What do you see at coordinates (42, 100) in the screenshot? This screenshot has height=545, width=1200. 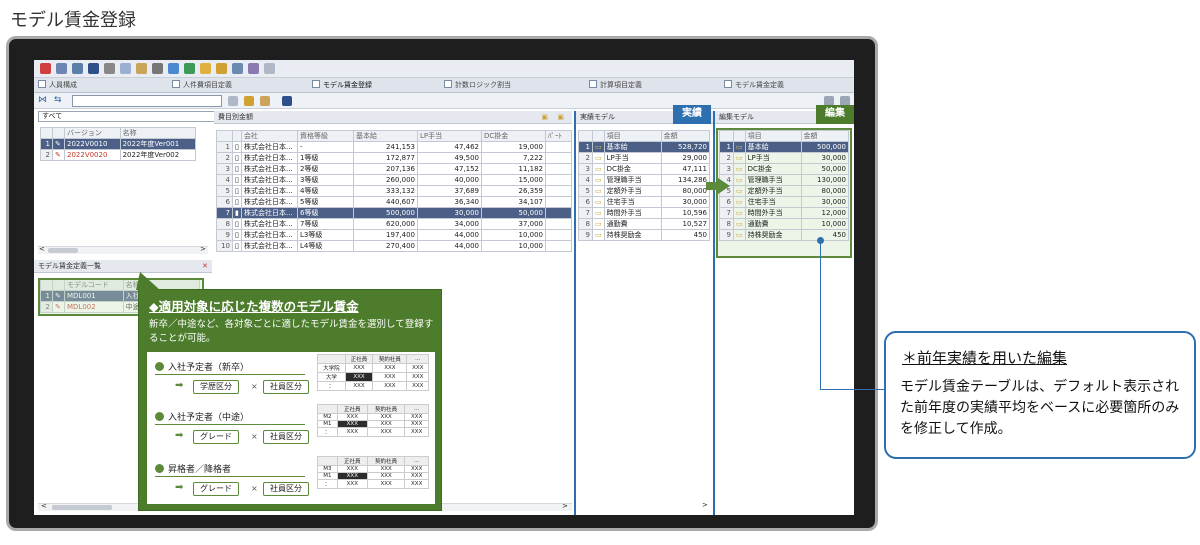 I see `filter-icon: ⋈` at bounding box center [42, 100].